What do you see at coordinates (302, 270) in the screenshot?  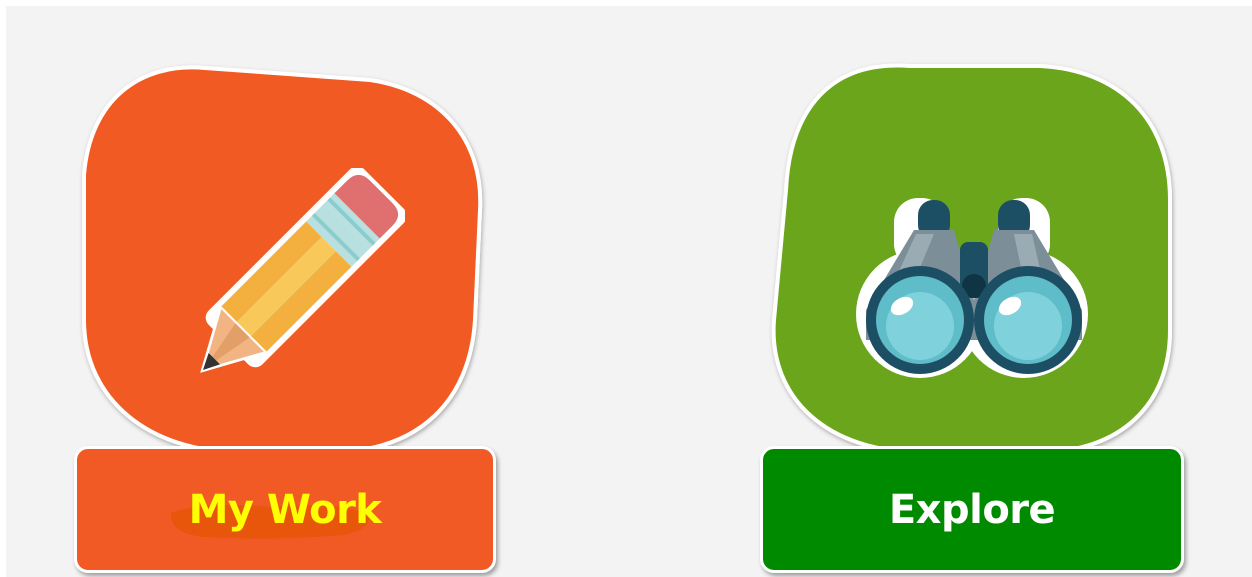 I see `pencil-icon` at bounding box center [302, 270].